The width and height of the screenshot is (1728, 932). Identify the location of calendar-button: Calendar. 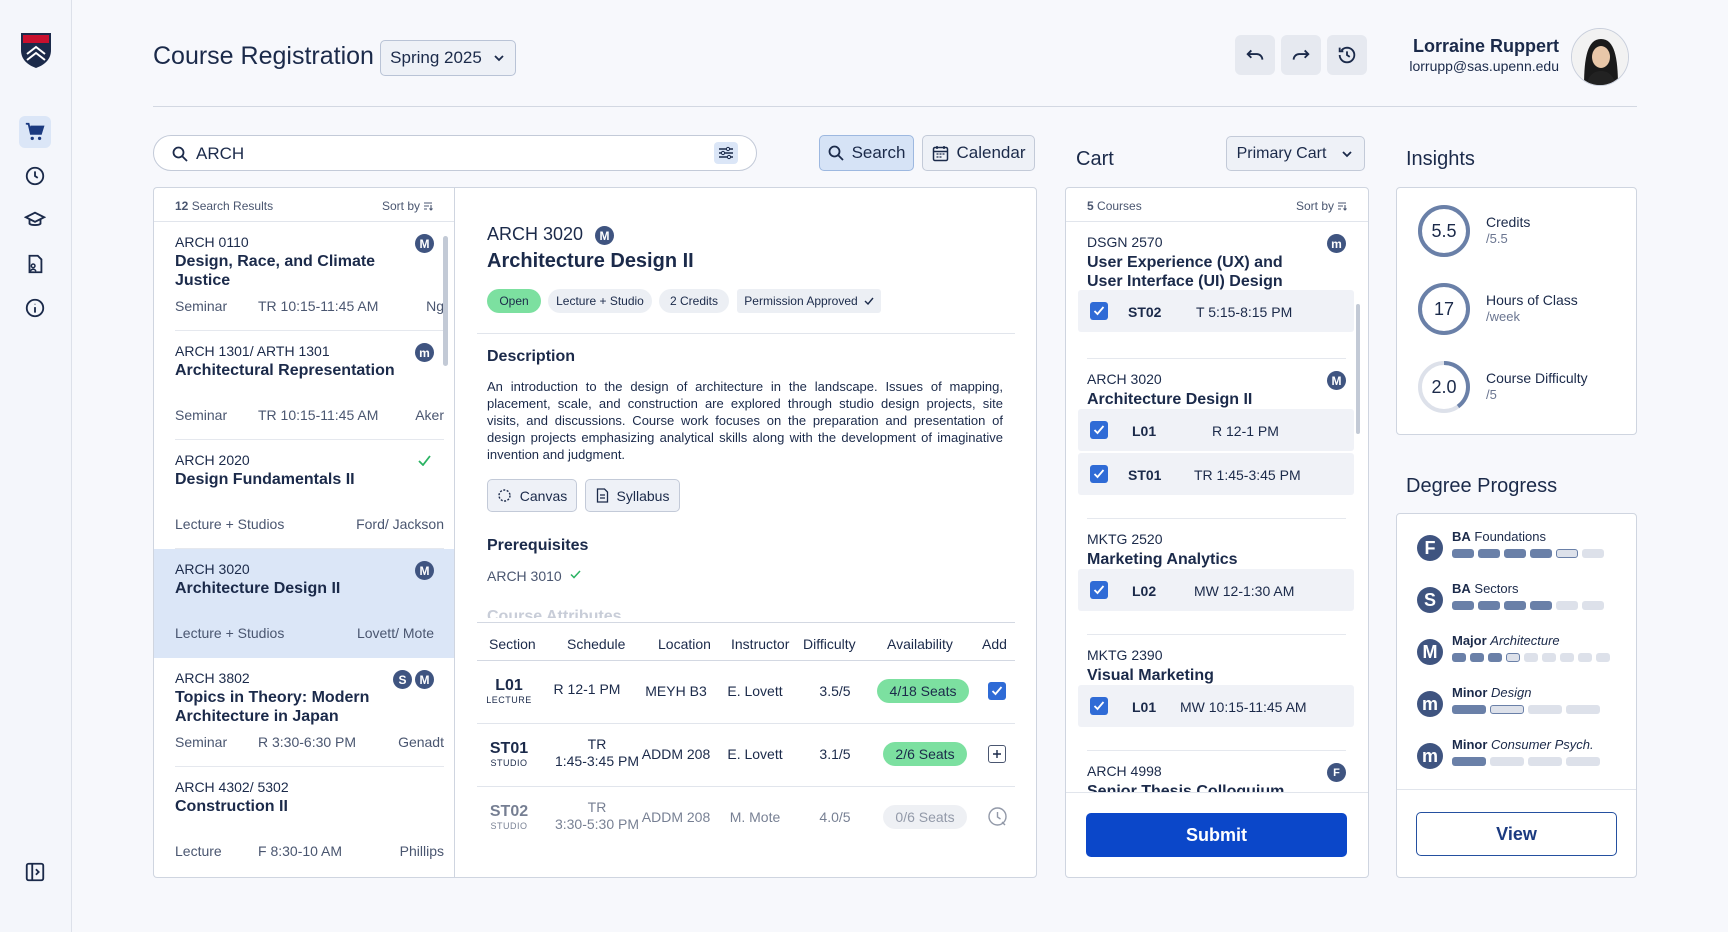
(978, 153).